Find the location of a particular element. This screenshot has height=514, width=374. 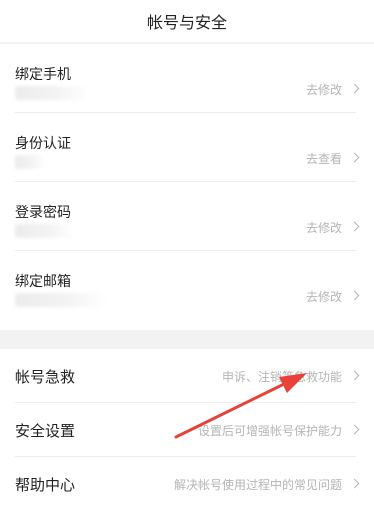

account-rescue-row: 帐号急救 申诉、注销等急救功能 is located at coordinates (187, 376).